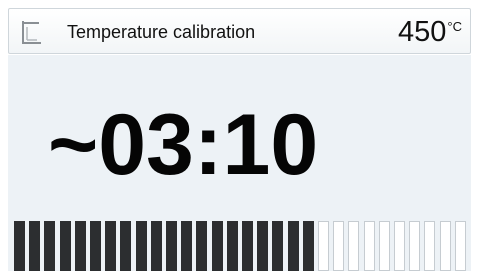 This screenshot has height=271, width=479. Describe the element at coordinates (422, 32) in the screenshot. I see `temperature-value: 450` at that location.